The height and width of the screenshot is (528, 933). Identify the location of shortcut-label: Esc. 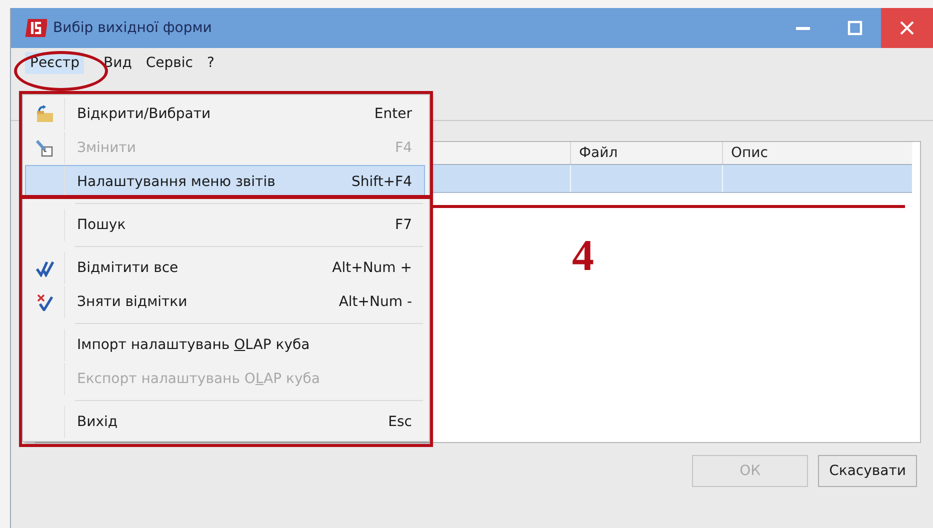
(400, 422).